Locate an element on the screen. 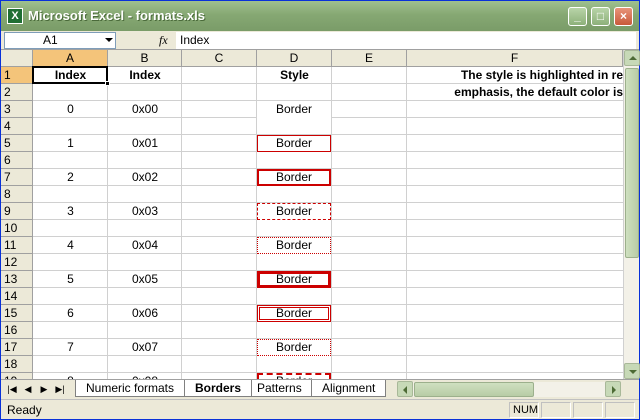 The image size is (640, 420). cell-d3: Border is located at coordinates (294, 109).